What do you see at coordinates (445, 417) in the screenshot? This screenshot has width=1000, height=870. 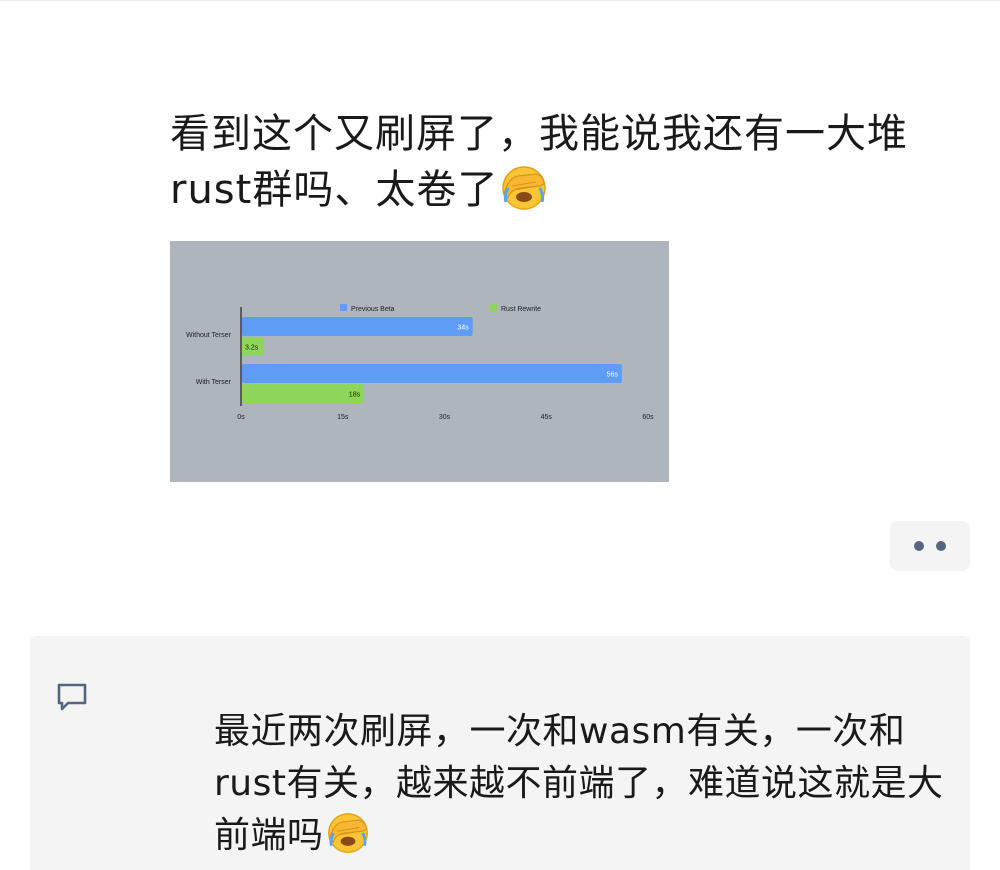 I see `x-tick-label: 30s` at bounding box center [445, 417].